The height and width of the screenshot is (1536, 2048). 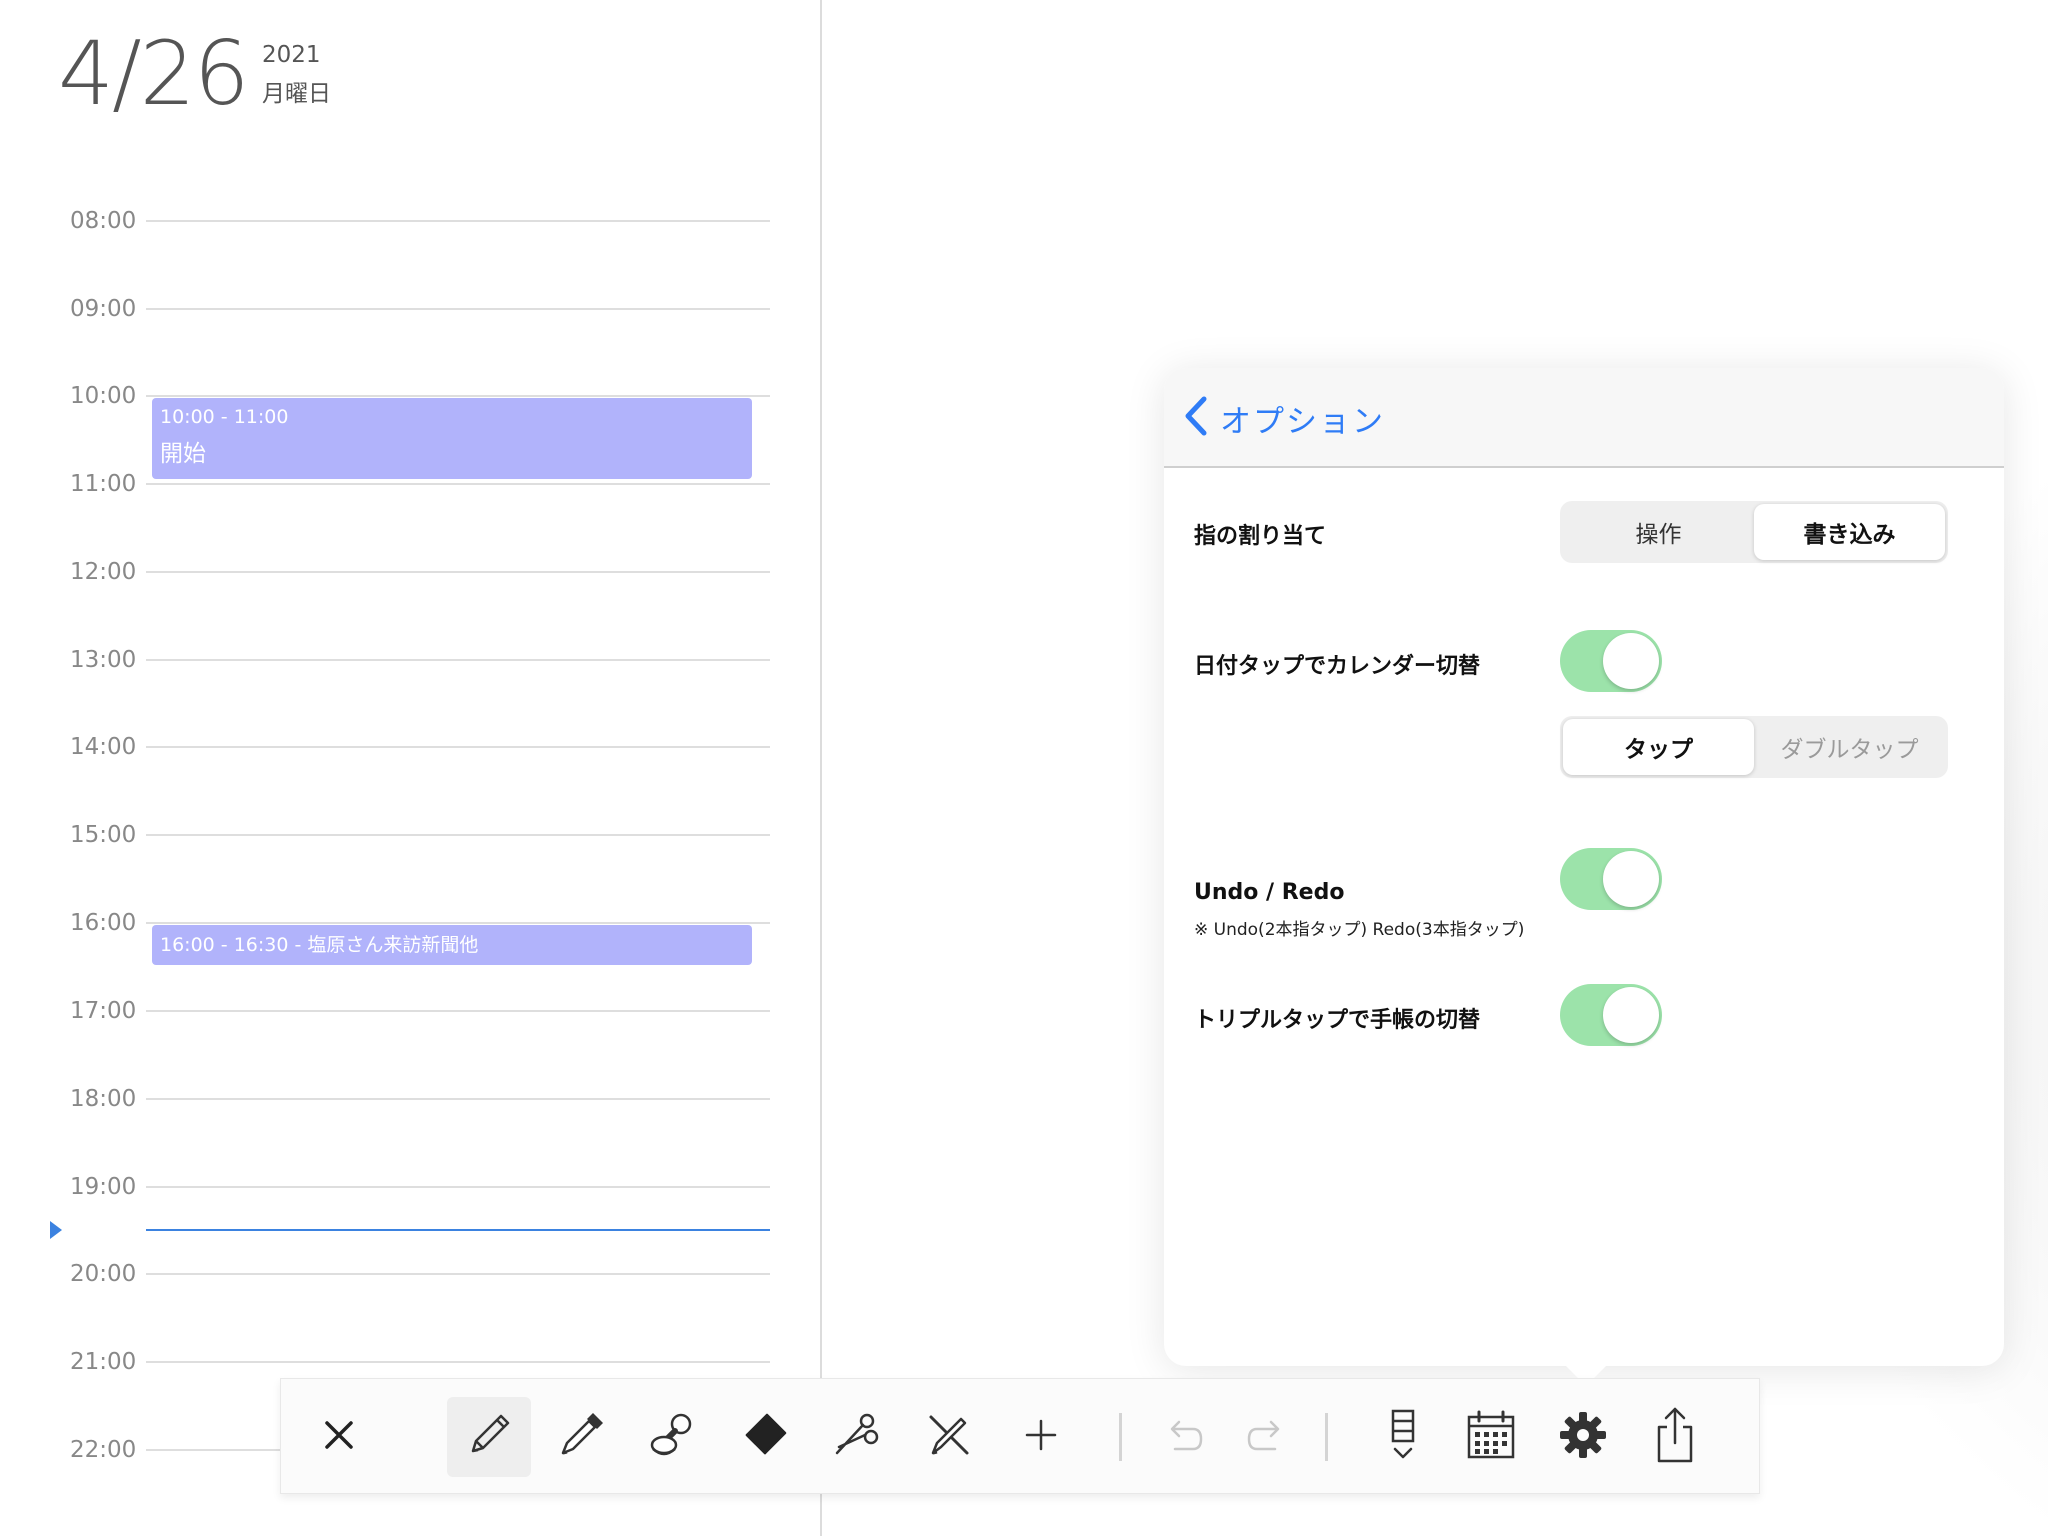 I want to click on scissors-icon, so click(x=857, y=1437).